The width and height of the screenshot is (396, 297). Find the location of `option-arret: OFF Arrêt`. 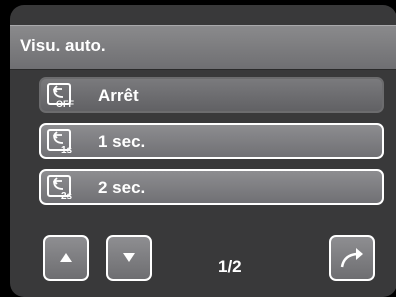

option-arret: OFF Arrêt is located at coordinates (211, 95).